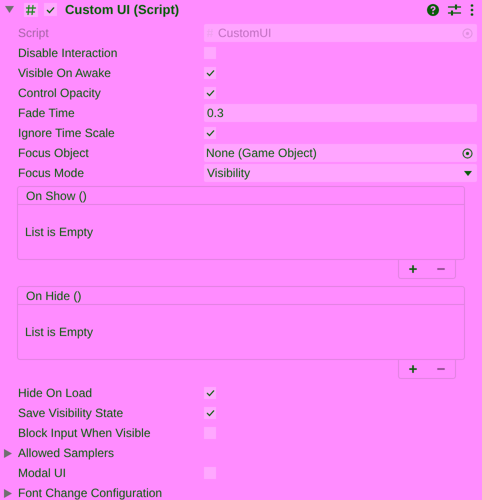 This screenshot has width=482, height=500. What do you see at coordinates (90, 492) in the screenshot?
I see `field-label: Font Change Configuration` at bounding box center [90, 492].